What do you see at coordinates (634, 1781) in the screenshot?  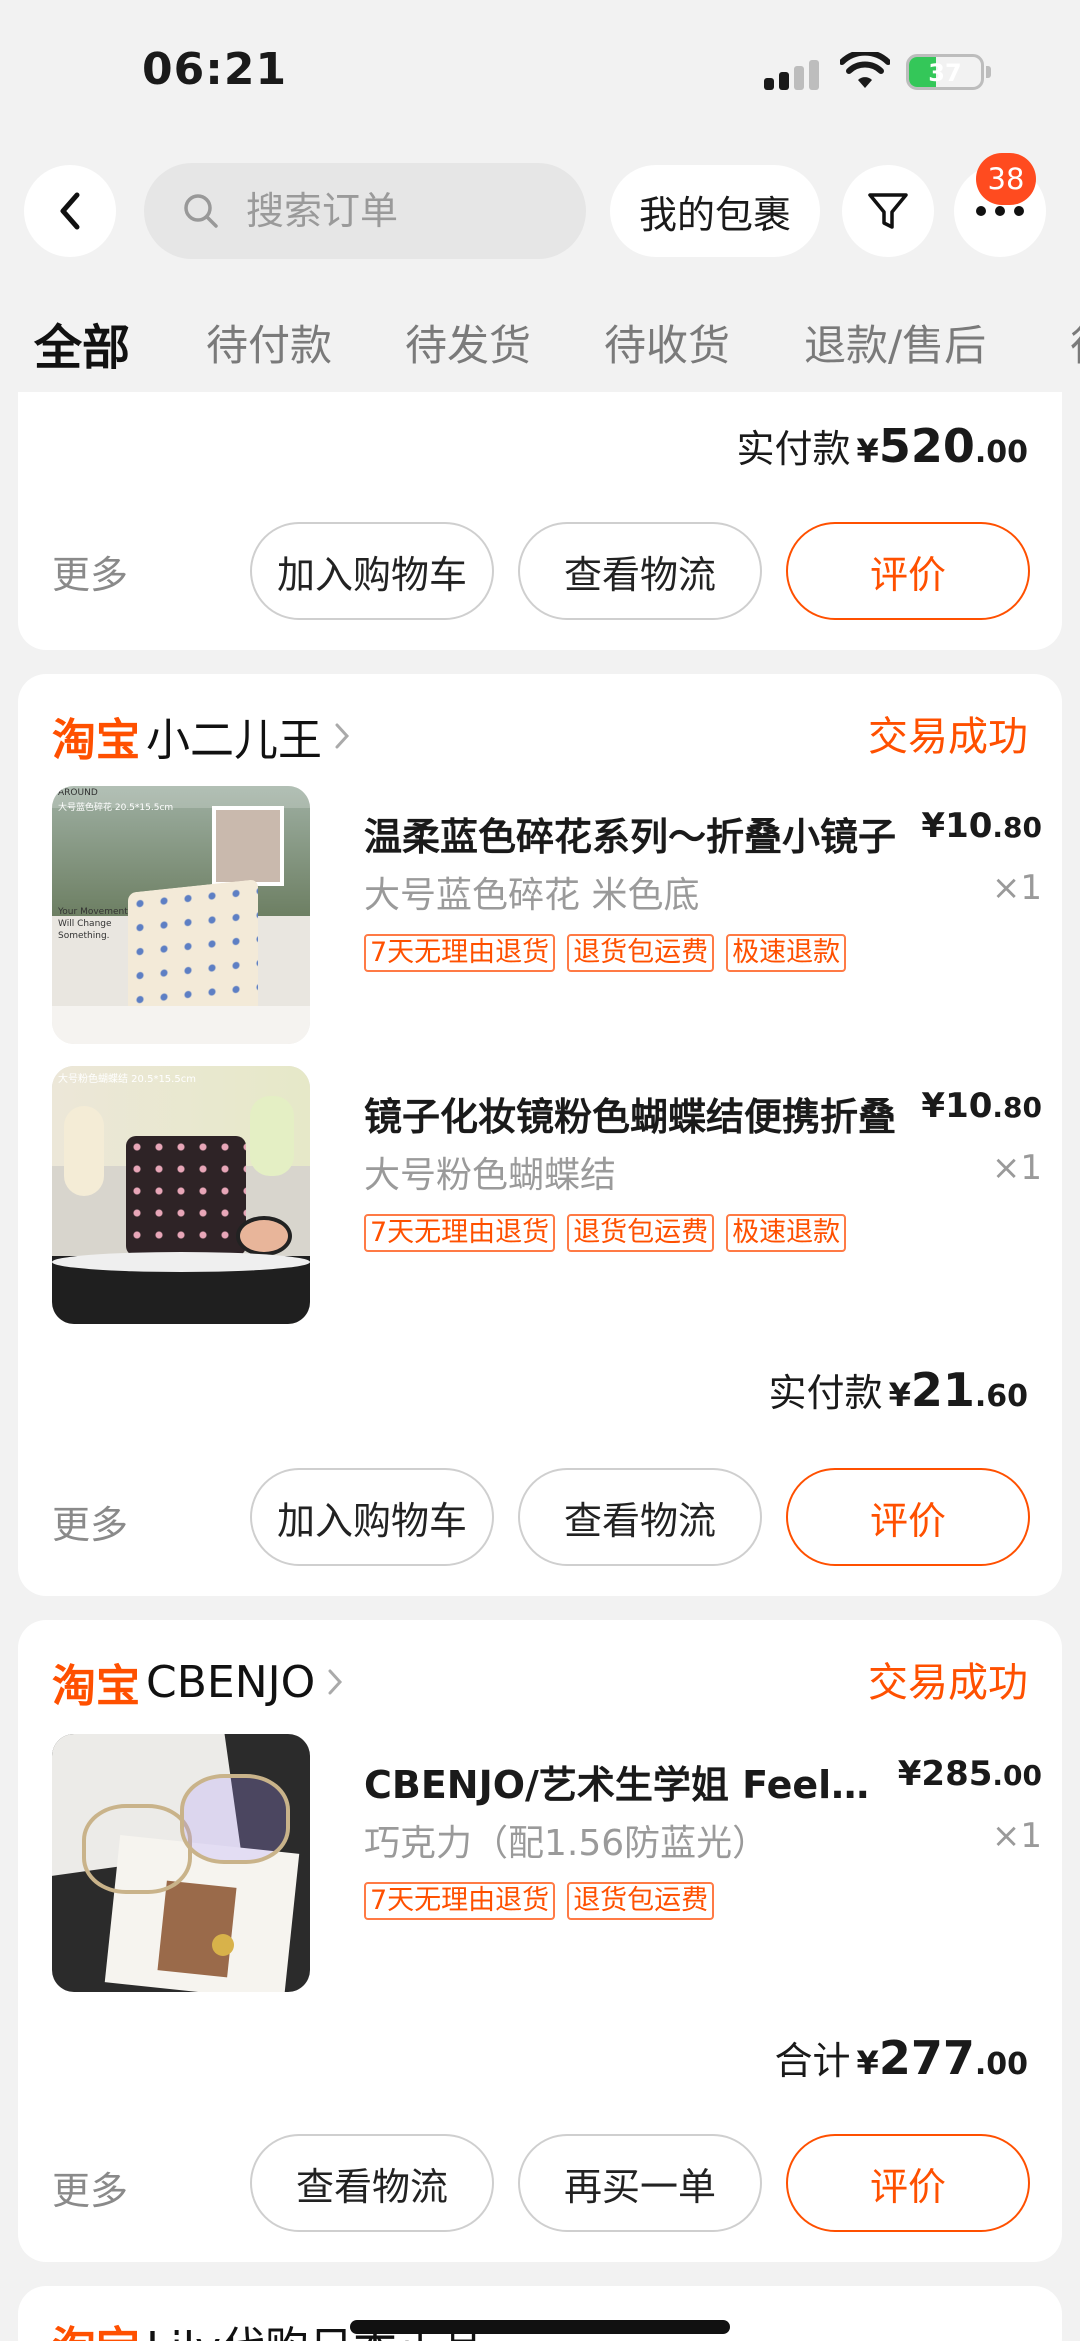 I see `product-title: CBENJO/艺术生学姐 Feel眼镜框` at bounding box center [634, 1781].